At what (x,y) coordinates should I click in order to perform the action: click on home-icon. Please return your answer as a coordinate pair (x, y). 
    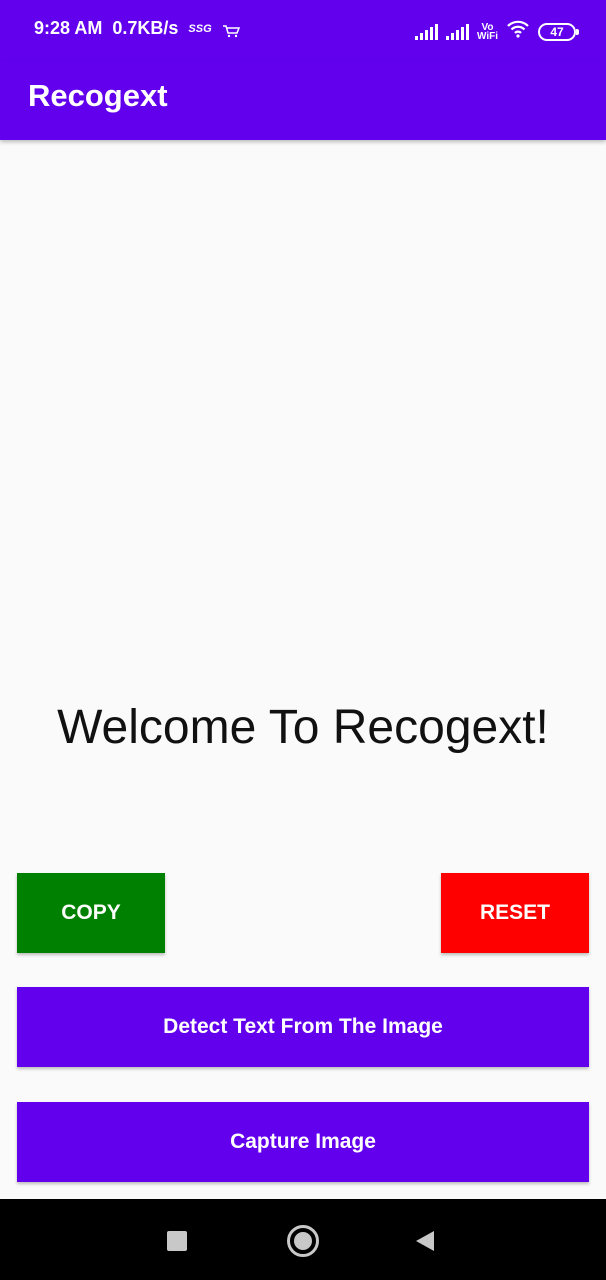
    Looking at the image, I should click on (303, 1241).